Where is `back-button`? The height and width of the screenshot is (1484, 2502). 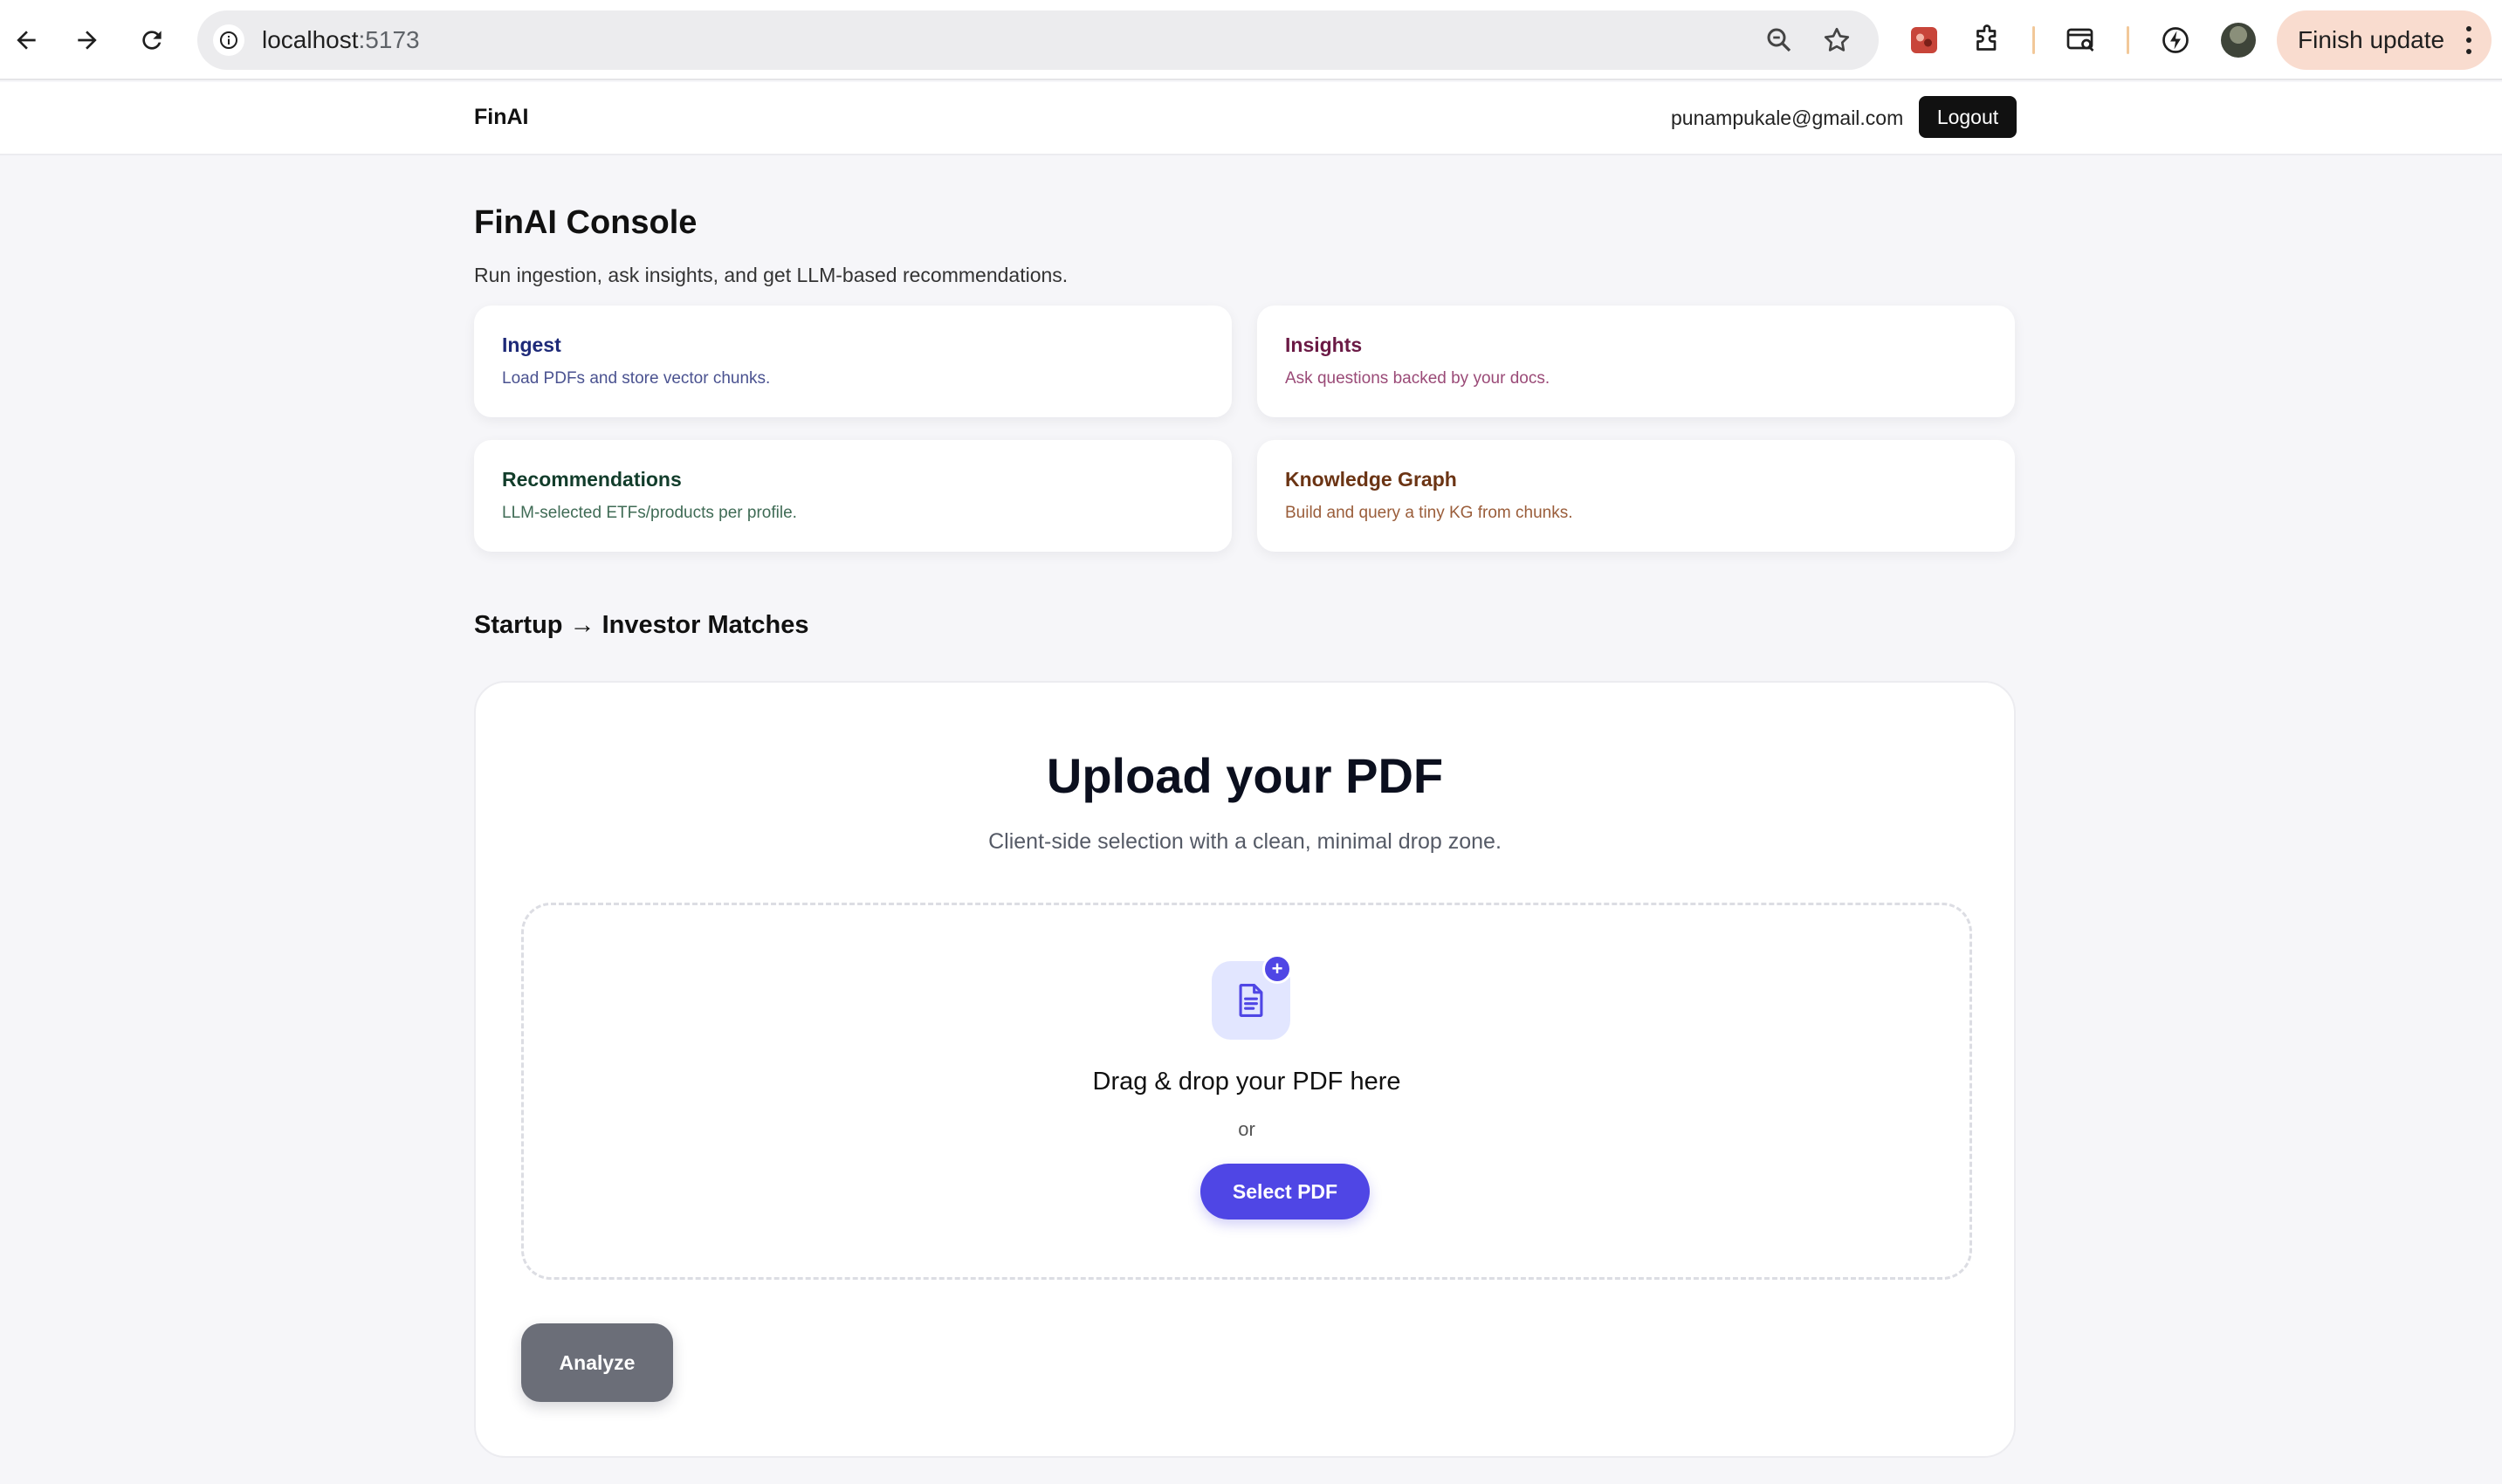
back-button is located at coordinates (26, 40).